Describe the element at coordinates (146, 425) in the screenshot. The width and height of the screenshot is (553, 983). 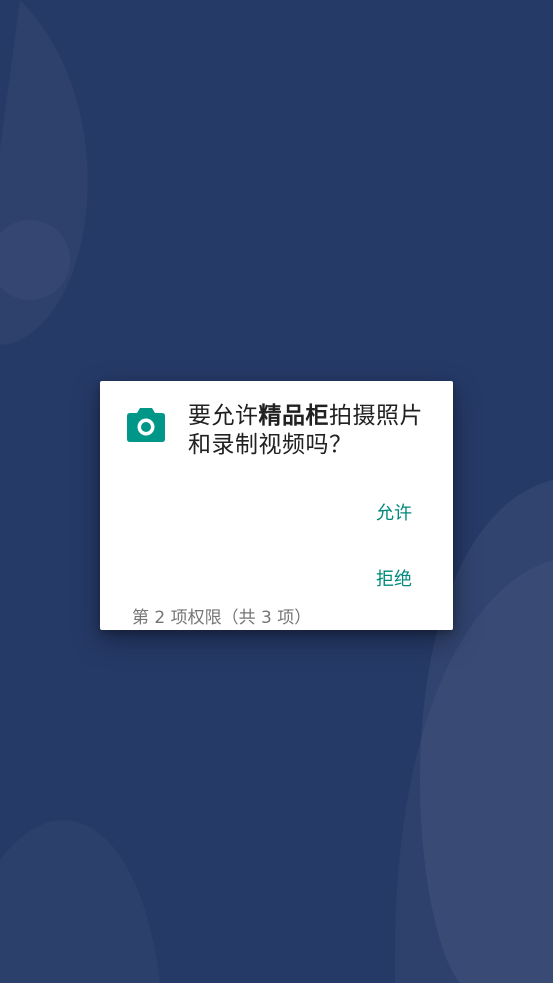
I see `camera-icon` at that location.